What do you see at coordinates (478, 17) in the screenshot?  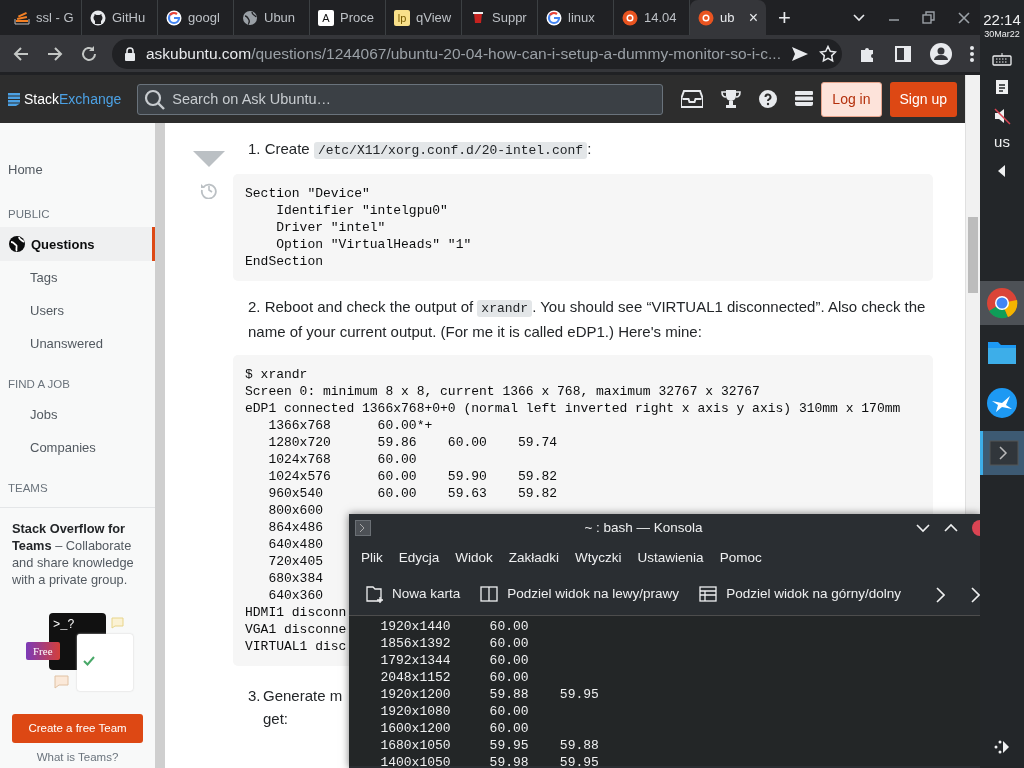 I see `cup-icon` at bounding box center [478, 17].